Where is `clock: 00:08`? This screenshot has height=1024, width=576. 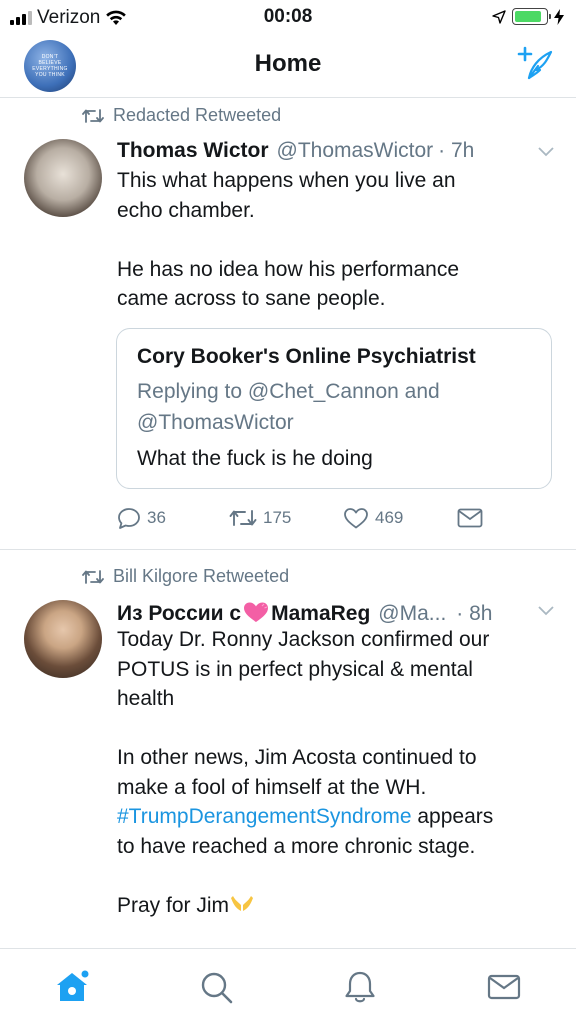
clock: 00:08 is located at coordinates (288, 16).